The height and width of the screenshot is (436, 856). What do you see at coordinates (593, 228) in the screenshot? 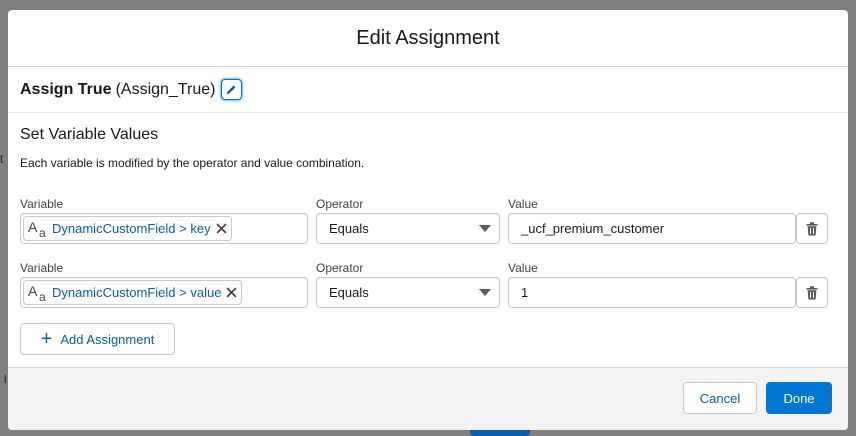
I see `value-text: _ucf_premium_customer` at bounding box center [593, 228].